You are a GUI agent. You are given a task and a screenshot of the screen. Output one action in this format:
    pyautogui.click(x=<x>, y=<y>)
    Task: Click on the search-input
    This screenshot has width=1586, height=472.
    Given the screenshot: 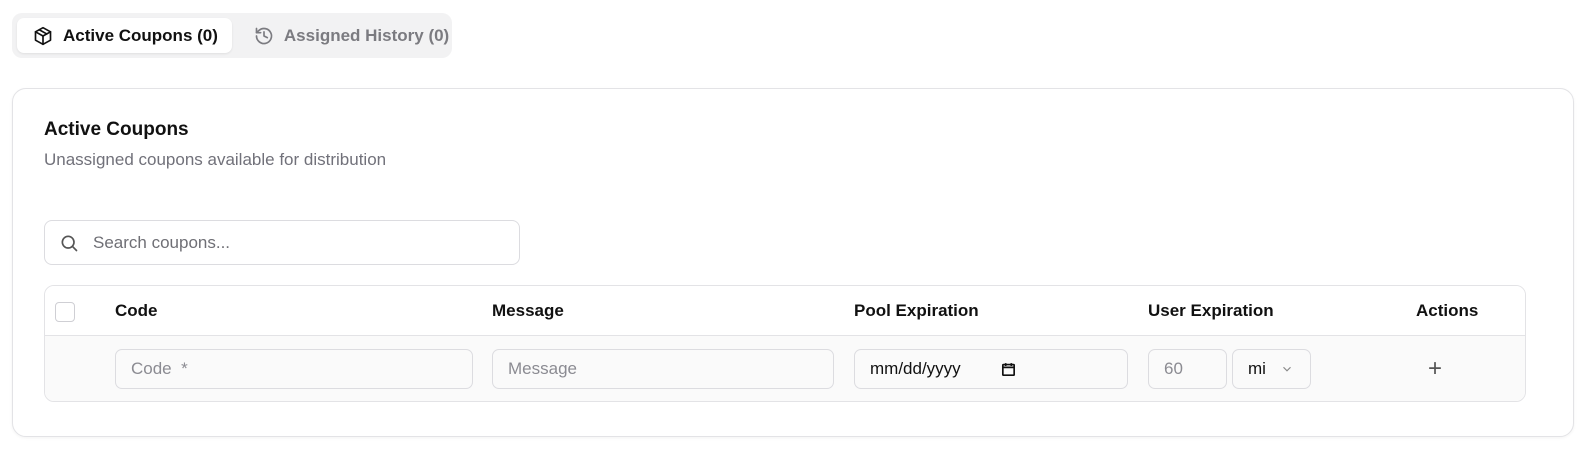 What is the action you would take?
    pyautogui.click(x=283, y=242)
    